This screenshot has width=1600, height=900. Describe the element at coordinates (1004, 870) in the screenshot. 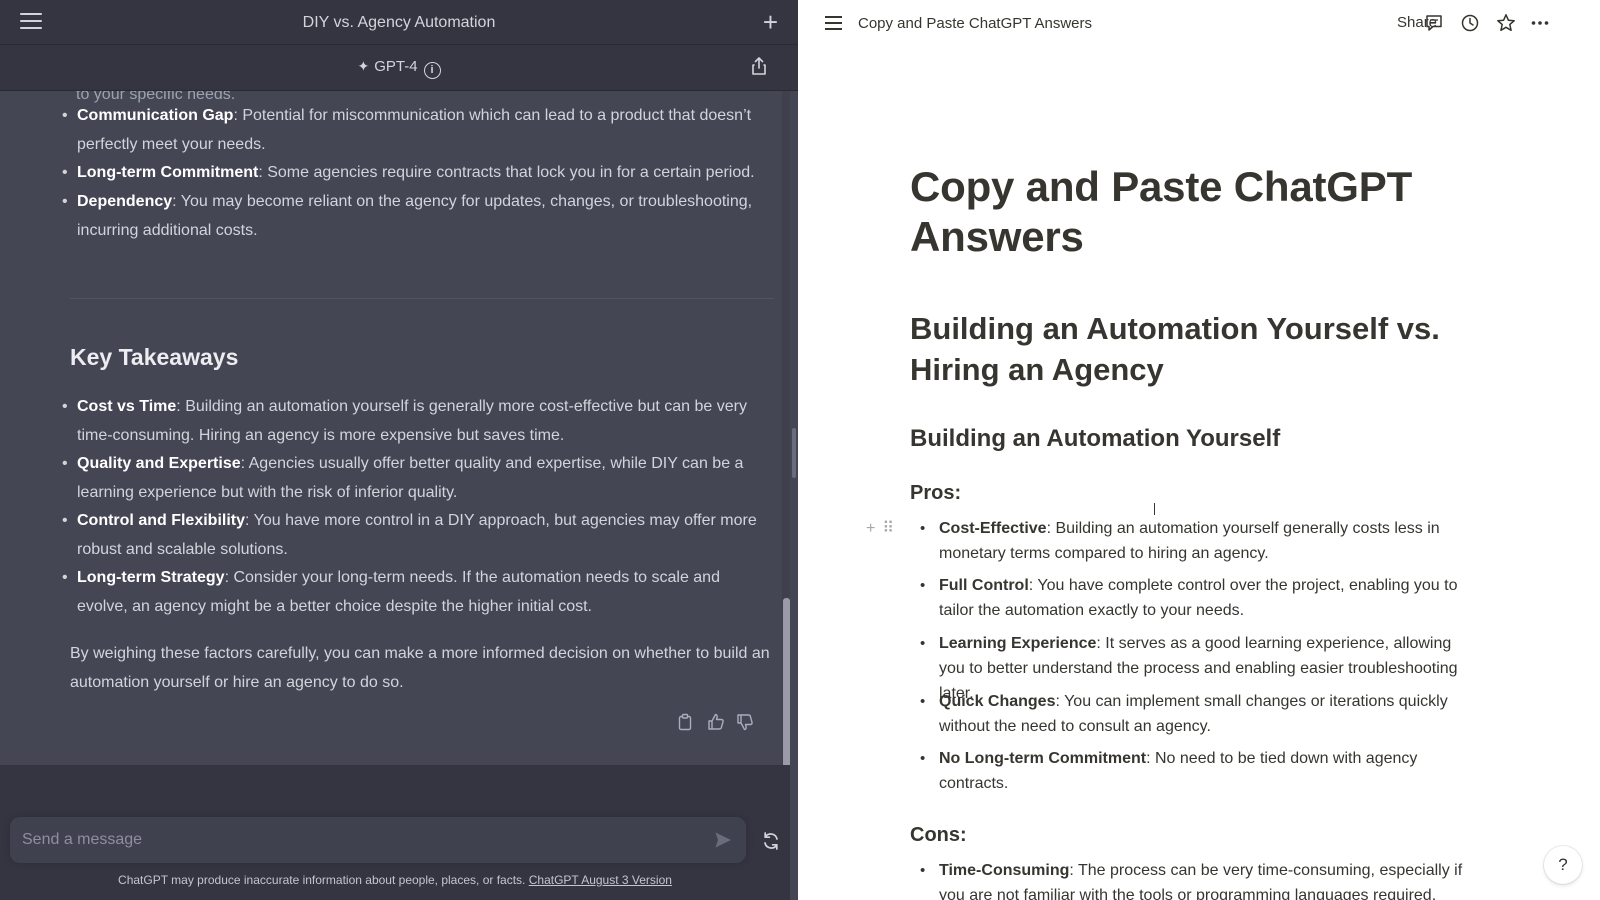

I see `list-item-term: Time-Consuming` at that location.